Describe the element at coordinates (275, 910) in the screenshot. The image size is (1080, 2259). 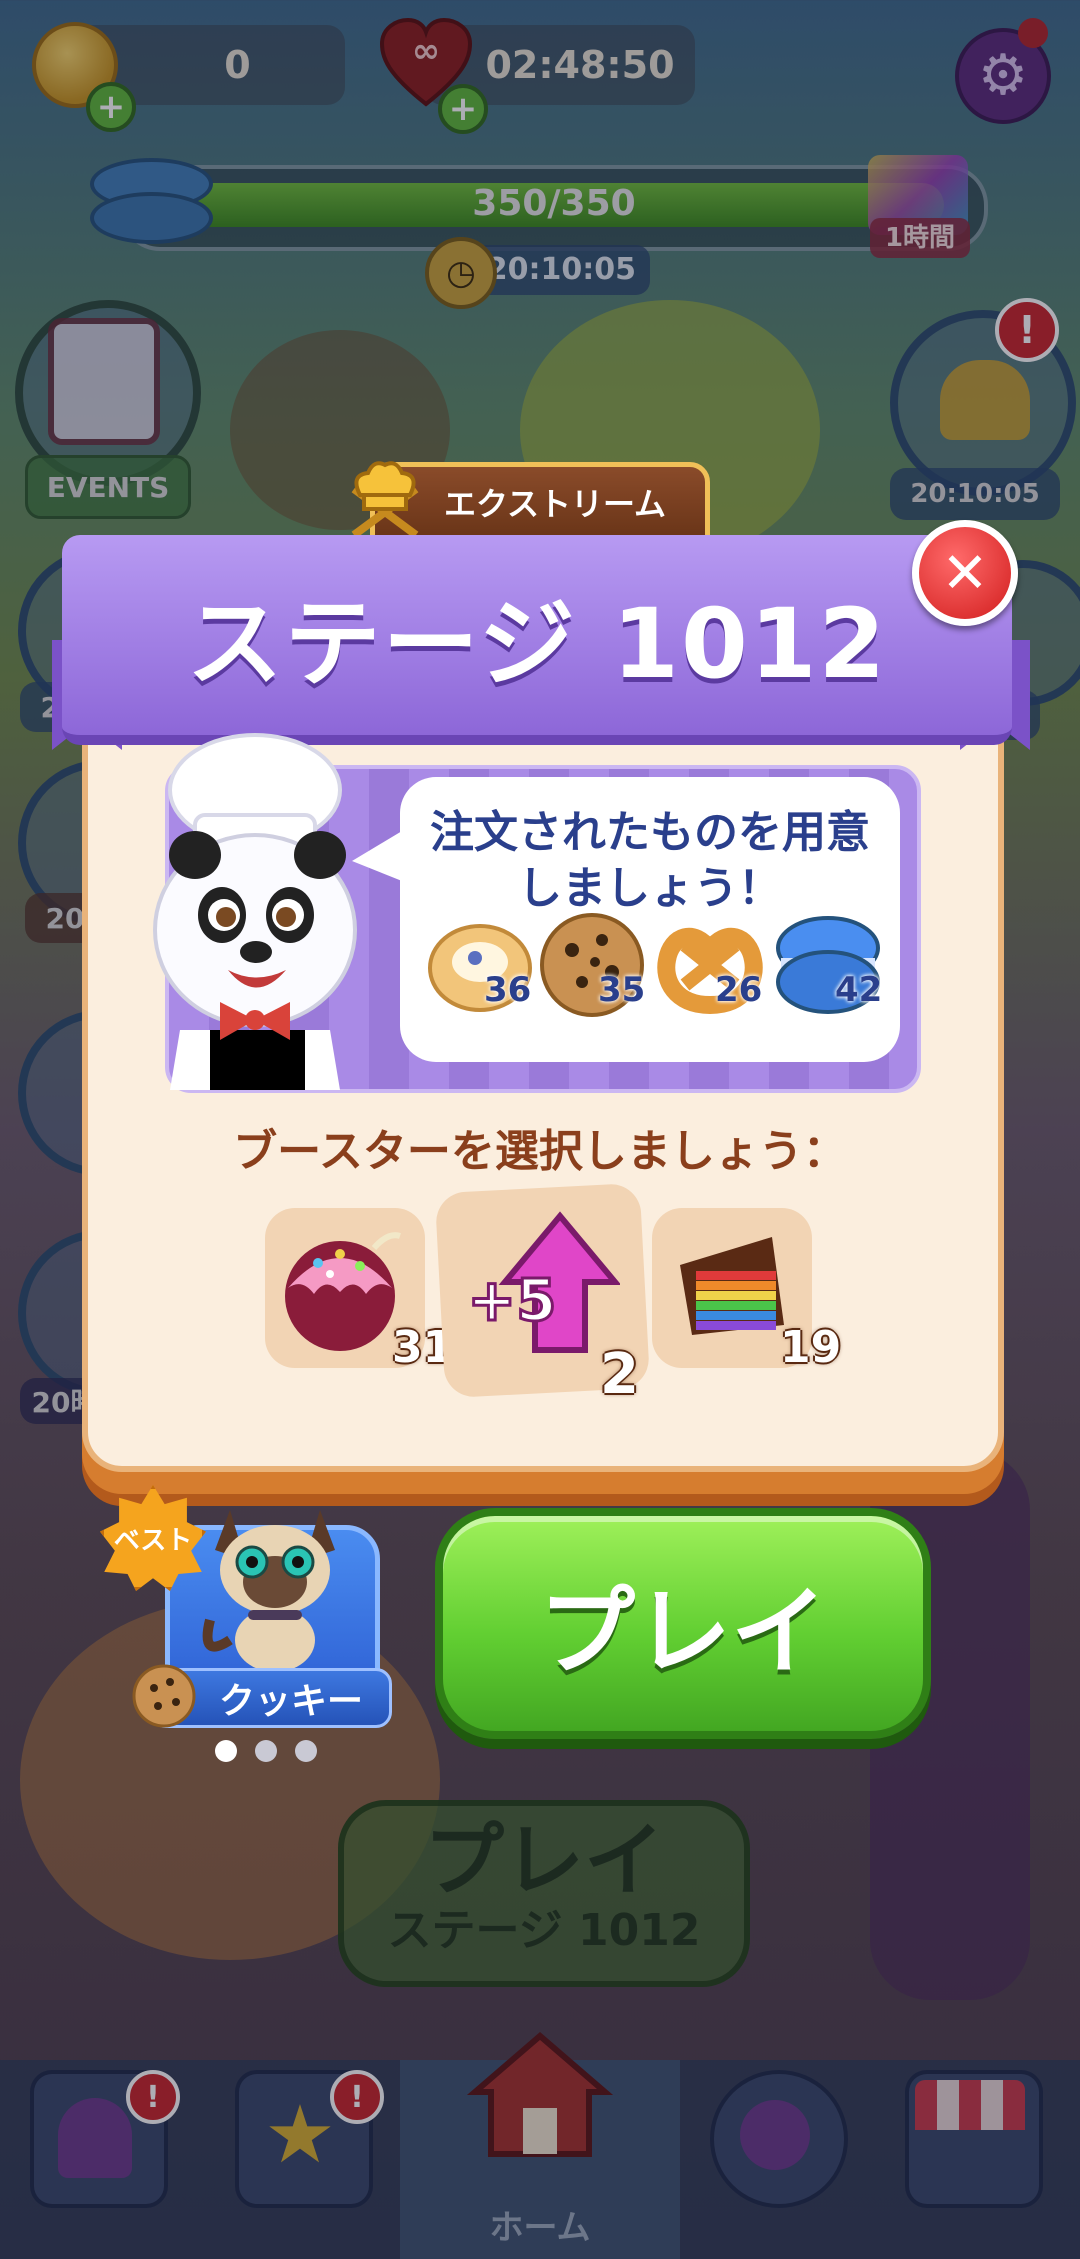
I see `panda-chef-mascot` at that location.